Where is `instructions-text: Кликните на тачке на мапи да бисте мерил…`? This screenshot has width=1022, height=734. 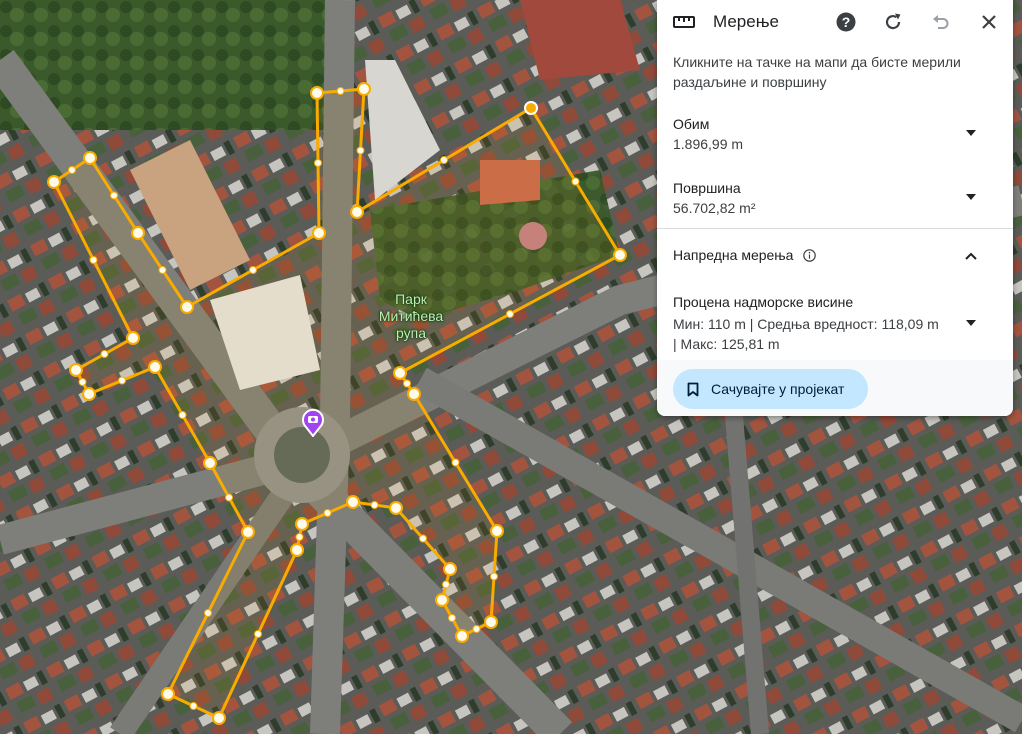
instructions-text: Кликните на тачке на мапи да бисте мерил… is located at coordinates (817, 72).